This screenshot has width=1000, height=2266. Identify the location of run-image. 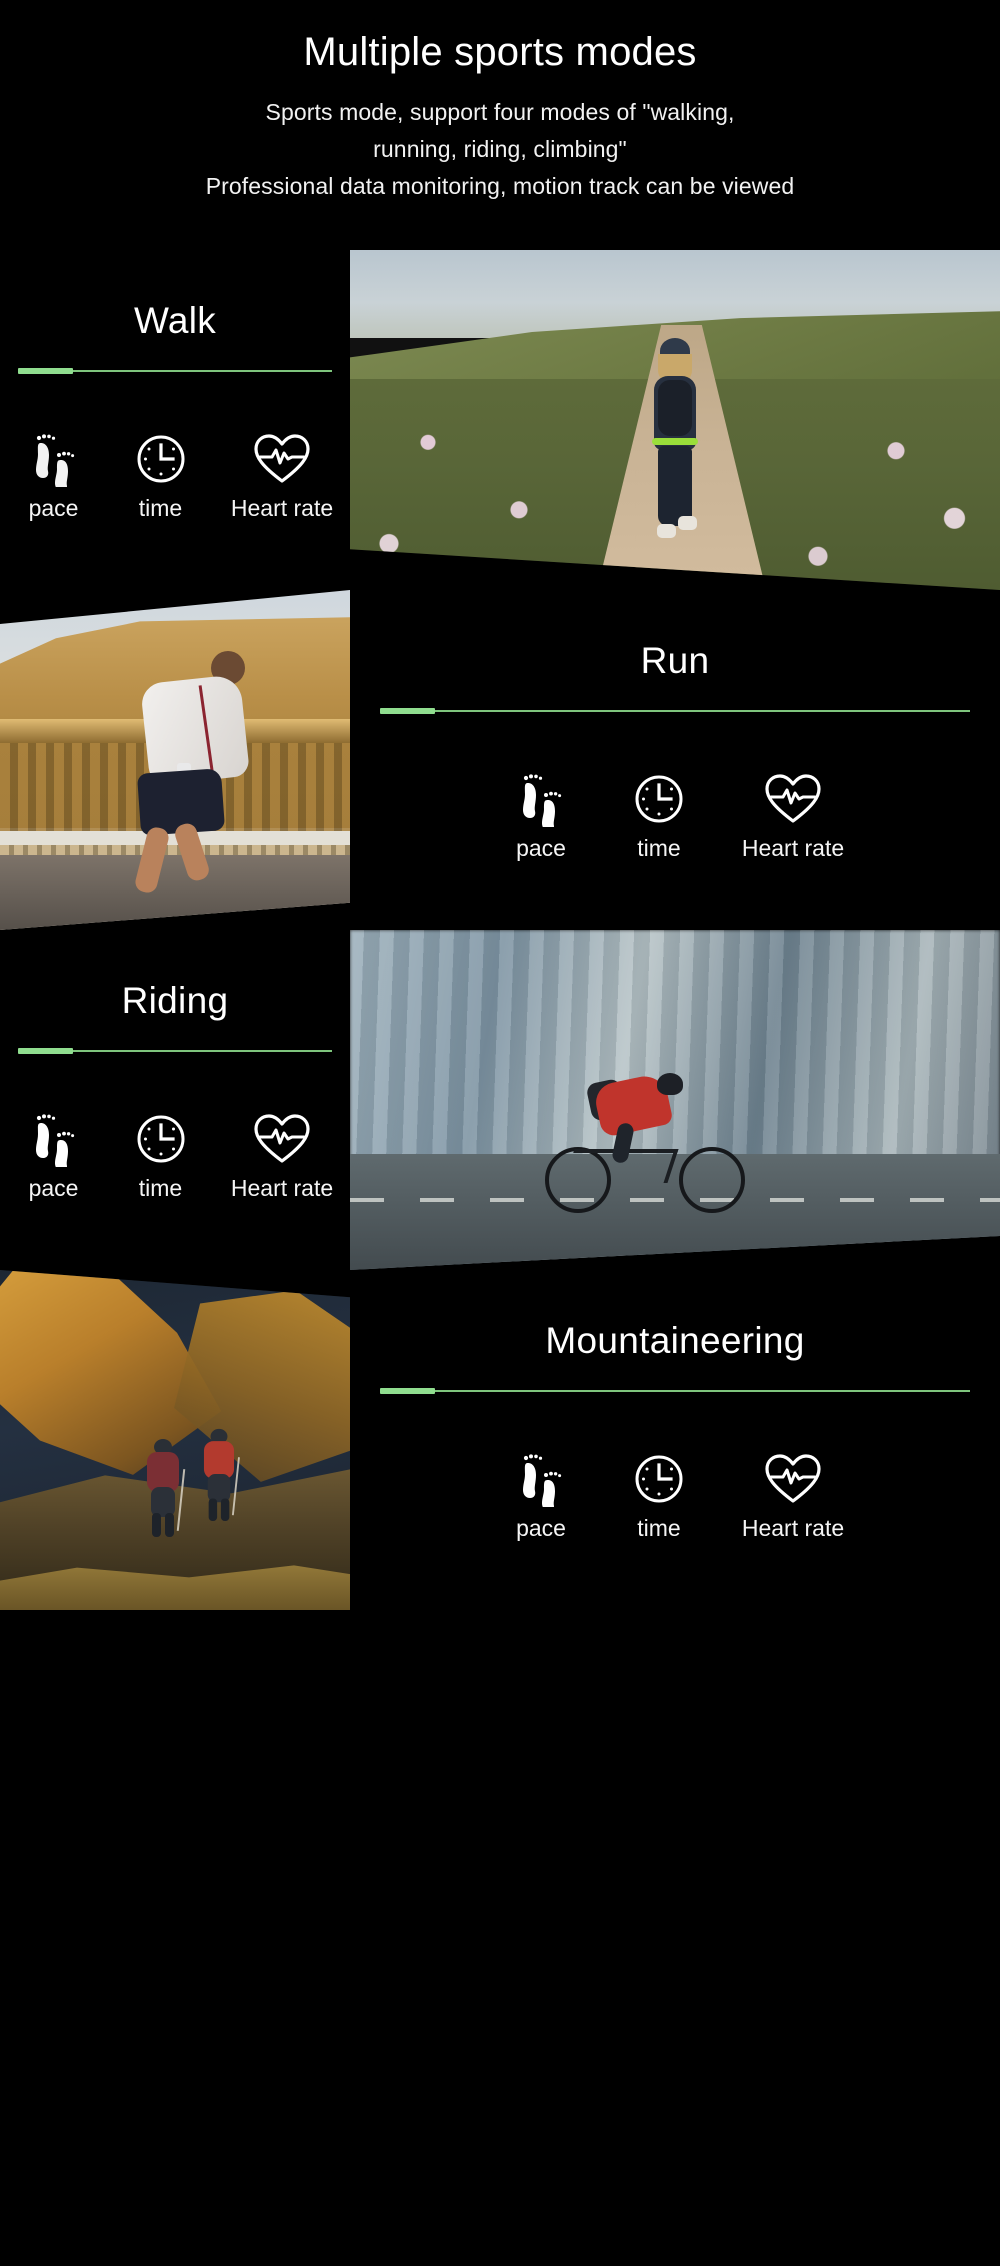
(175, 760).